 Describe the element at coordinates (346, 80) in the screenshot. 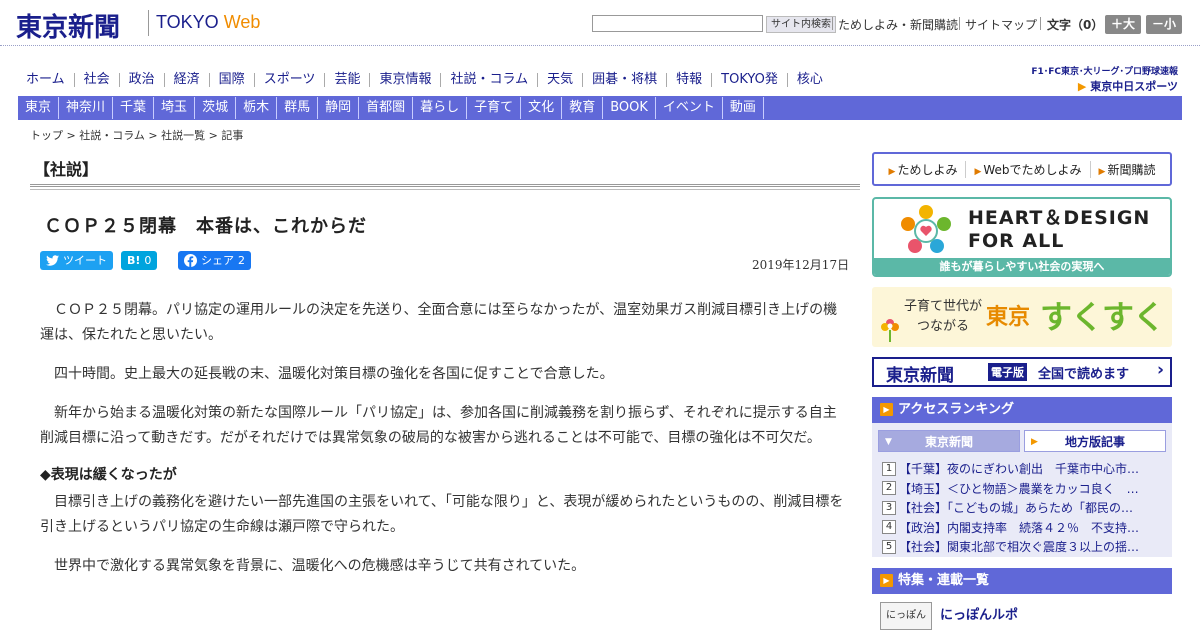

I see `nav-main-item: 芸能` at that location.